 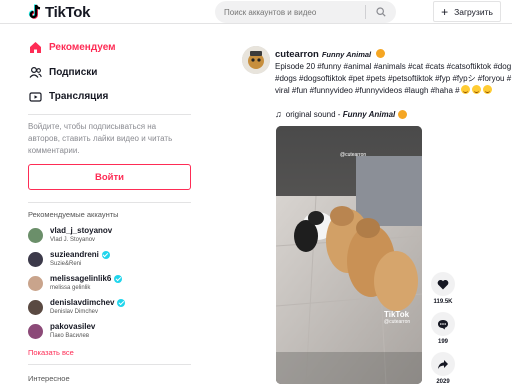 What do you see at coordinates (35, 47) in the screenshot?
I see `home-icon` at bounding box center [35, 47].